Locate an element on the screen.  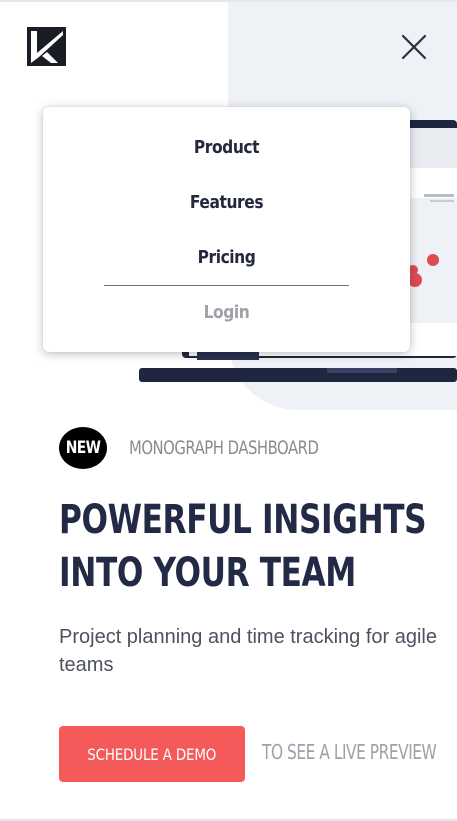
k-logo-icon is located at coordinates (46, 46).